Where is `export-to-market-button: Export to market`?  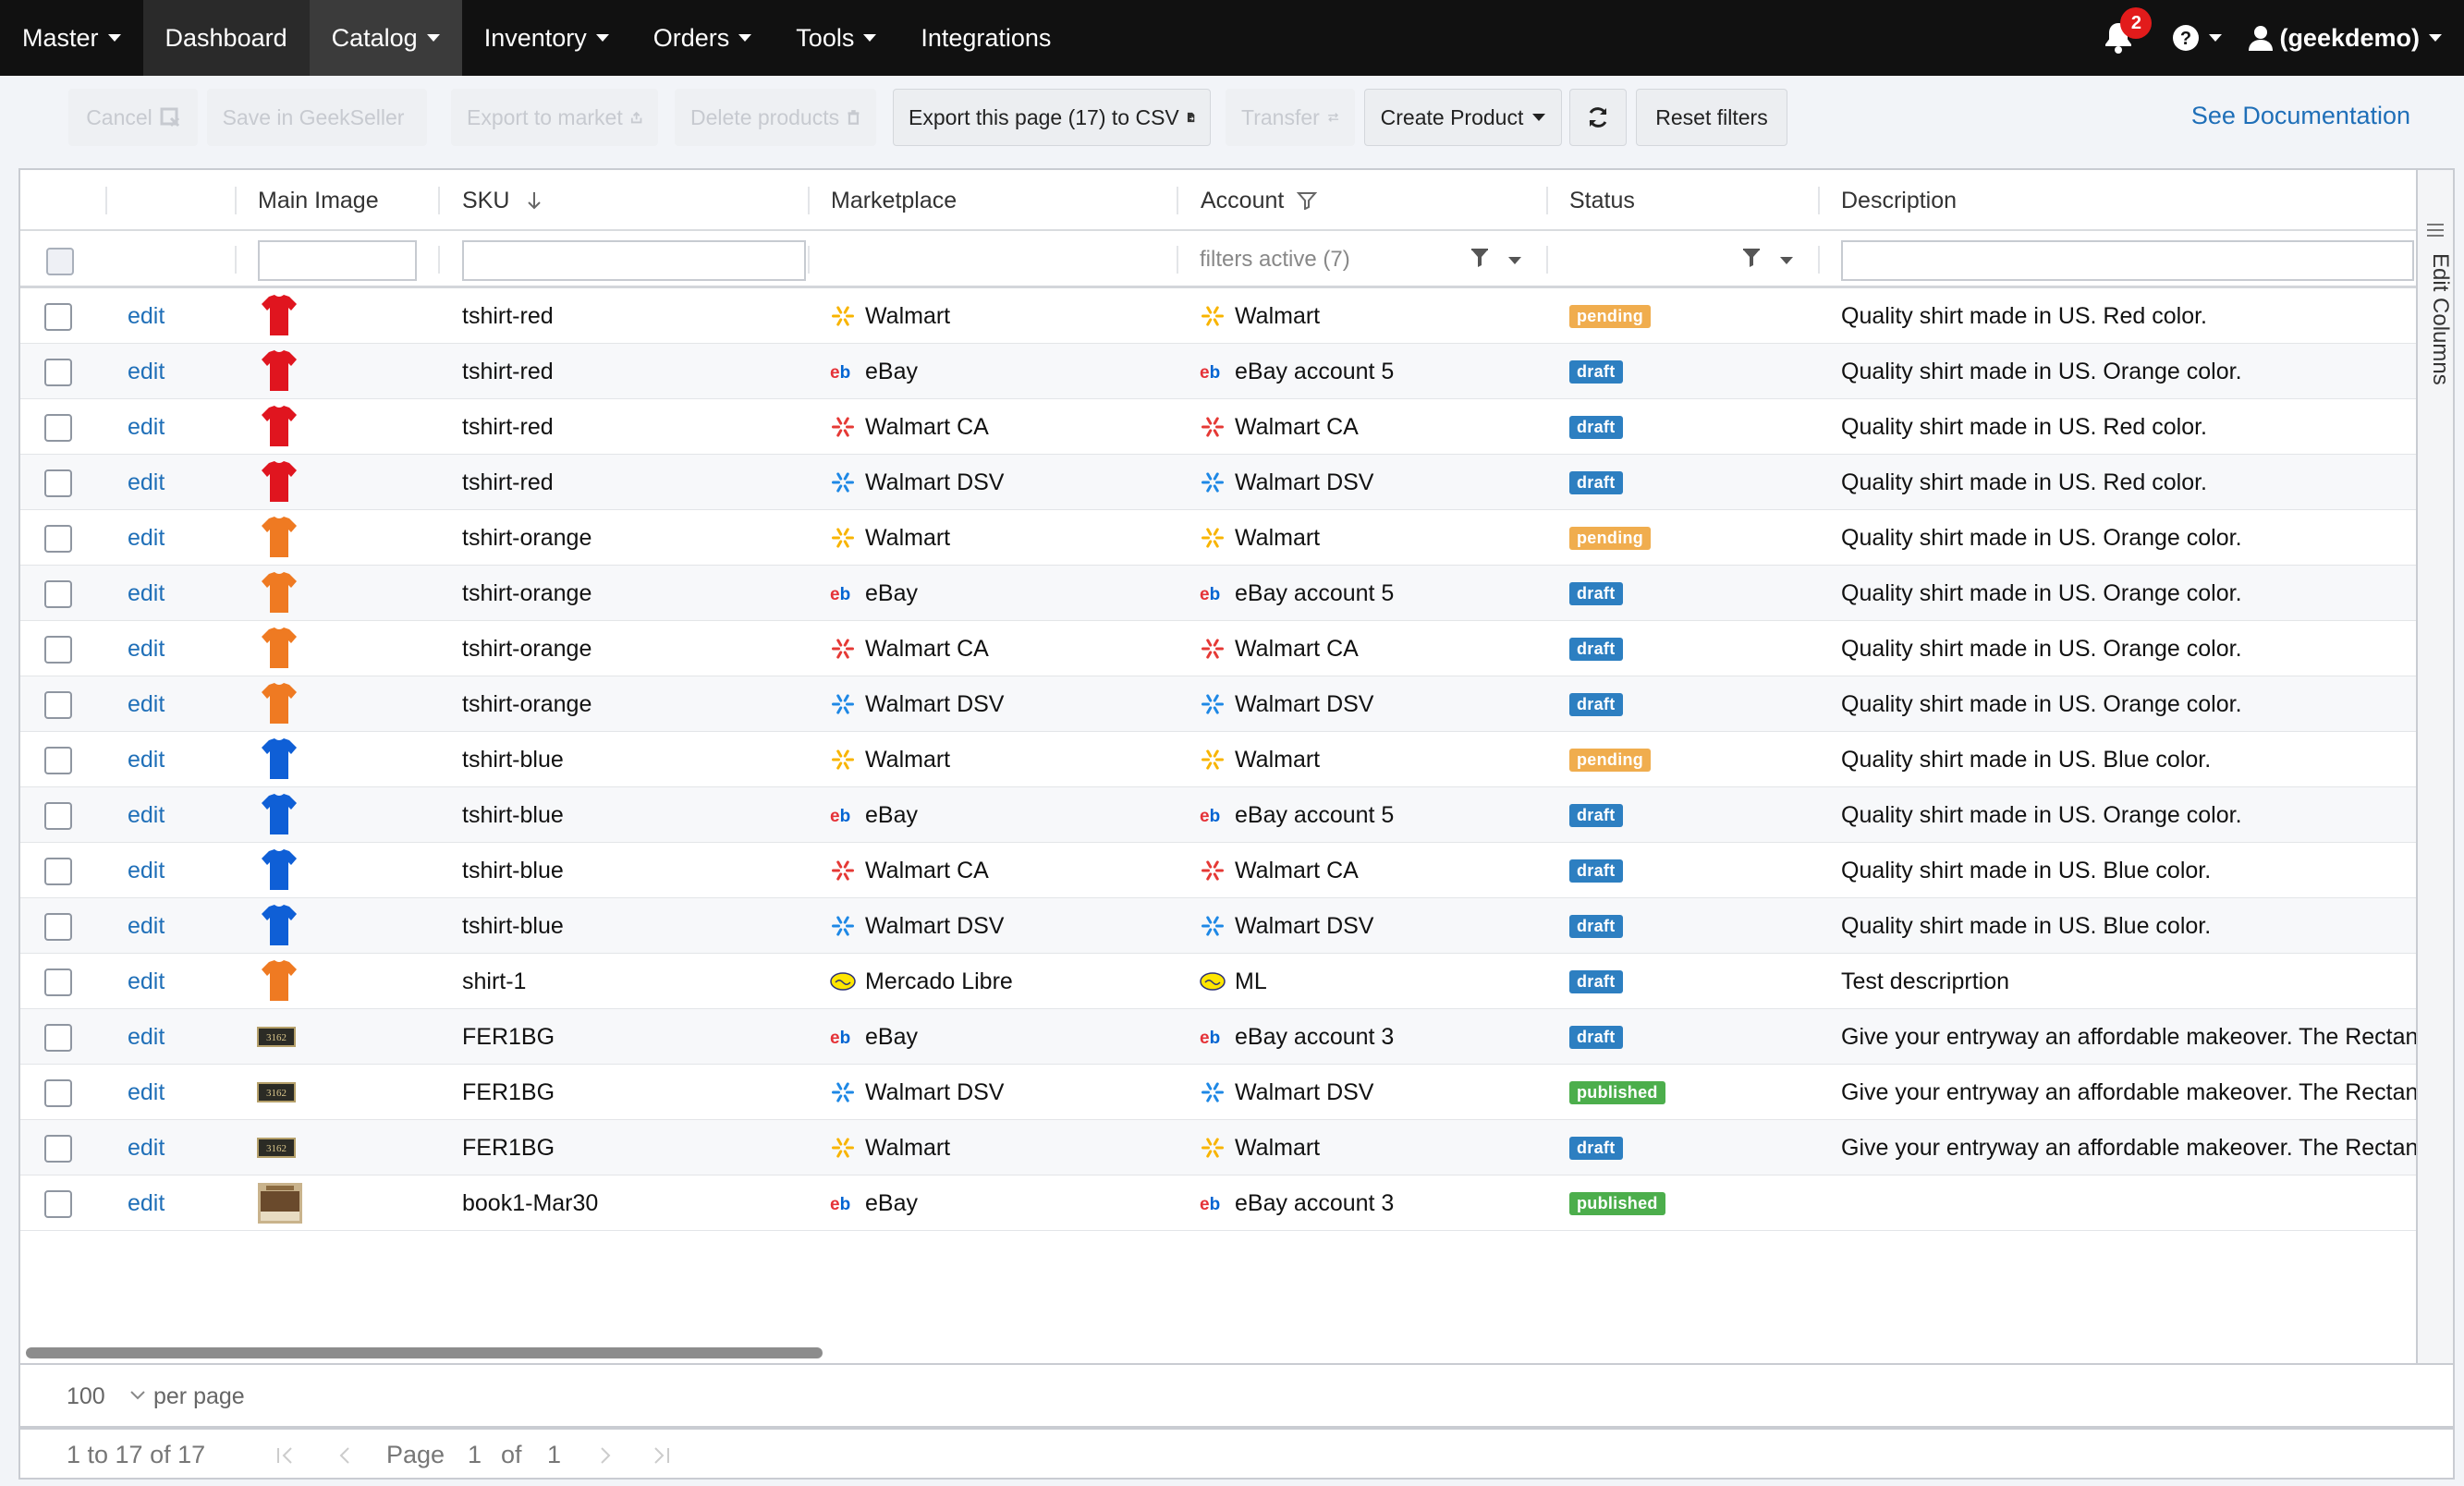 export-to-market-button: Export to market is located at coordinates (554, 117).